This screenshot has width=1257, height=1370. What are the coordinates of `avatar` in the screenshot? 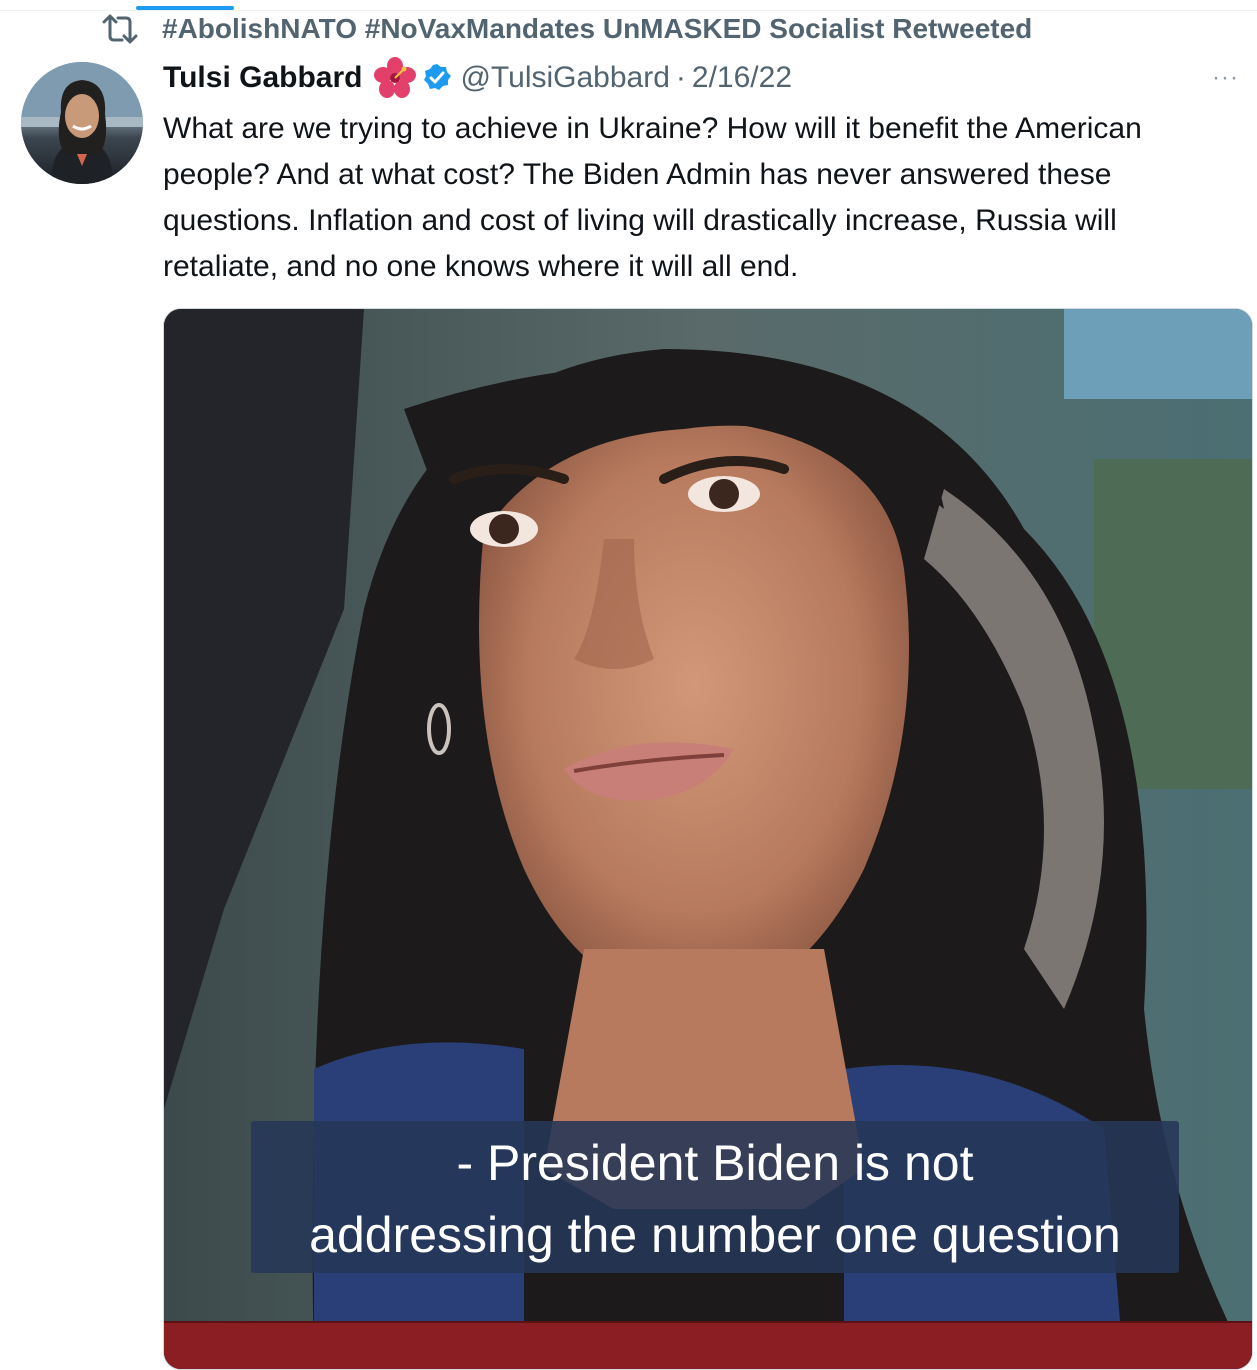 It's located at (82, 123).